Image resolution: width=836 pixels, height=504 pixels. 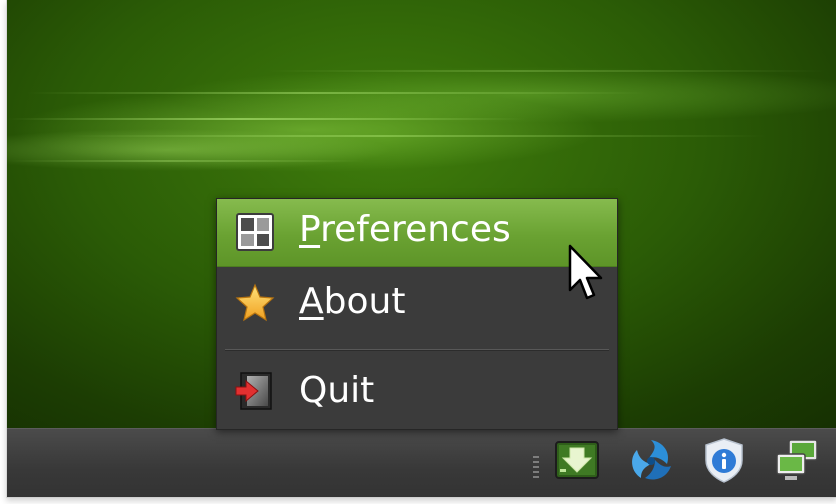 I want to click on menu-separator, so click(x=417, y=350).